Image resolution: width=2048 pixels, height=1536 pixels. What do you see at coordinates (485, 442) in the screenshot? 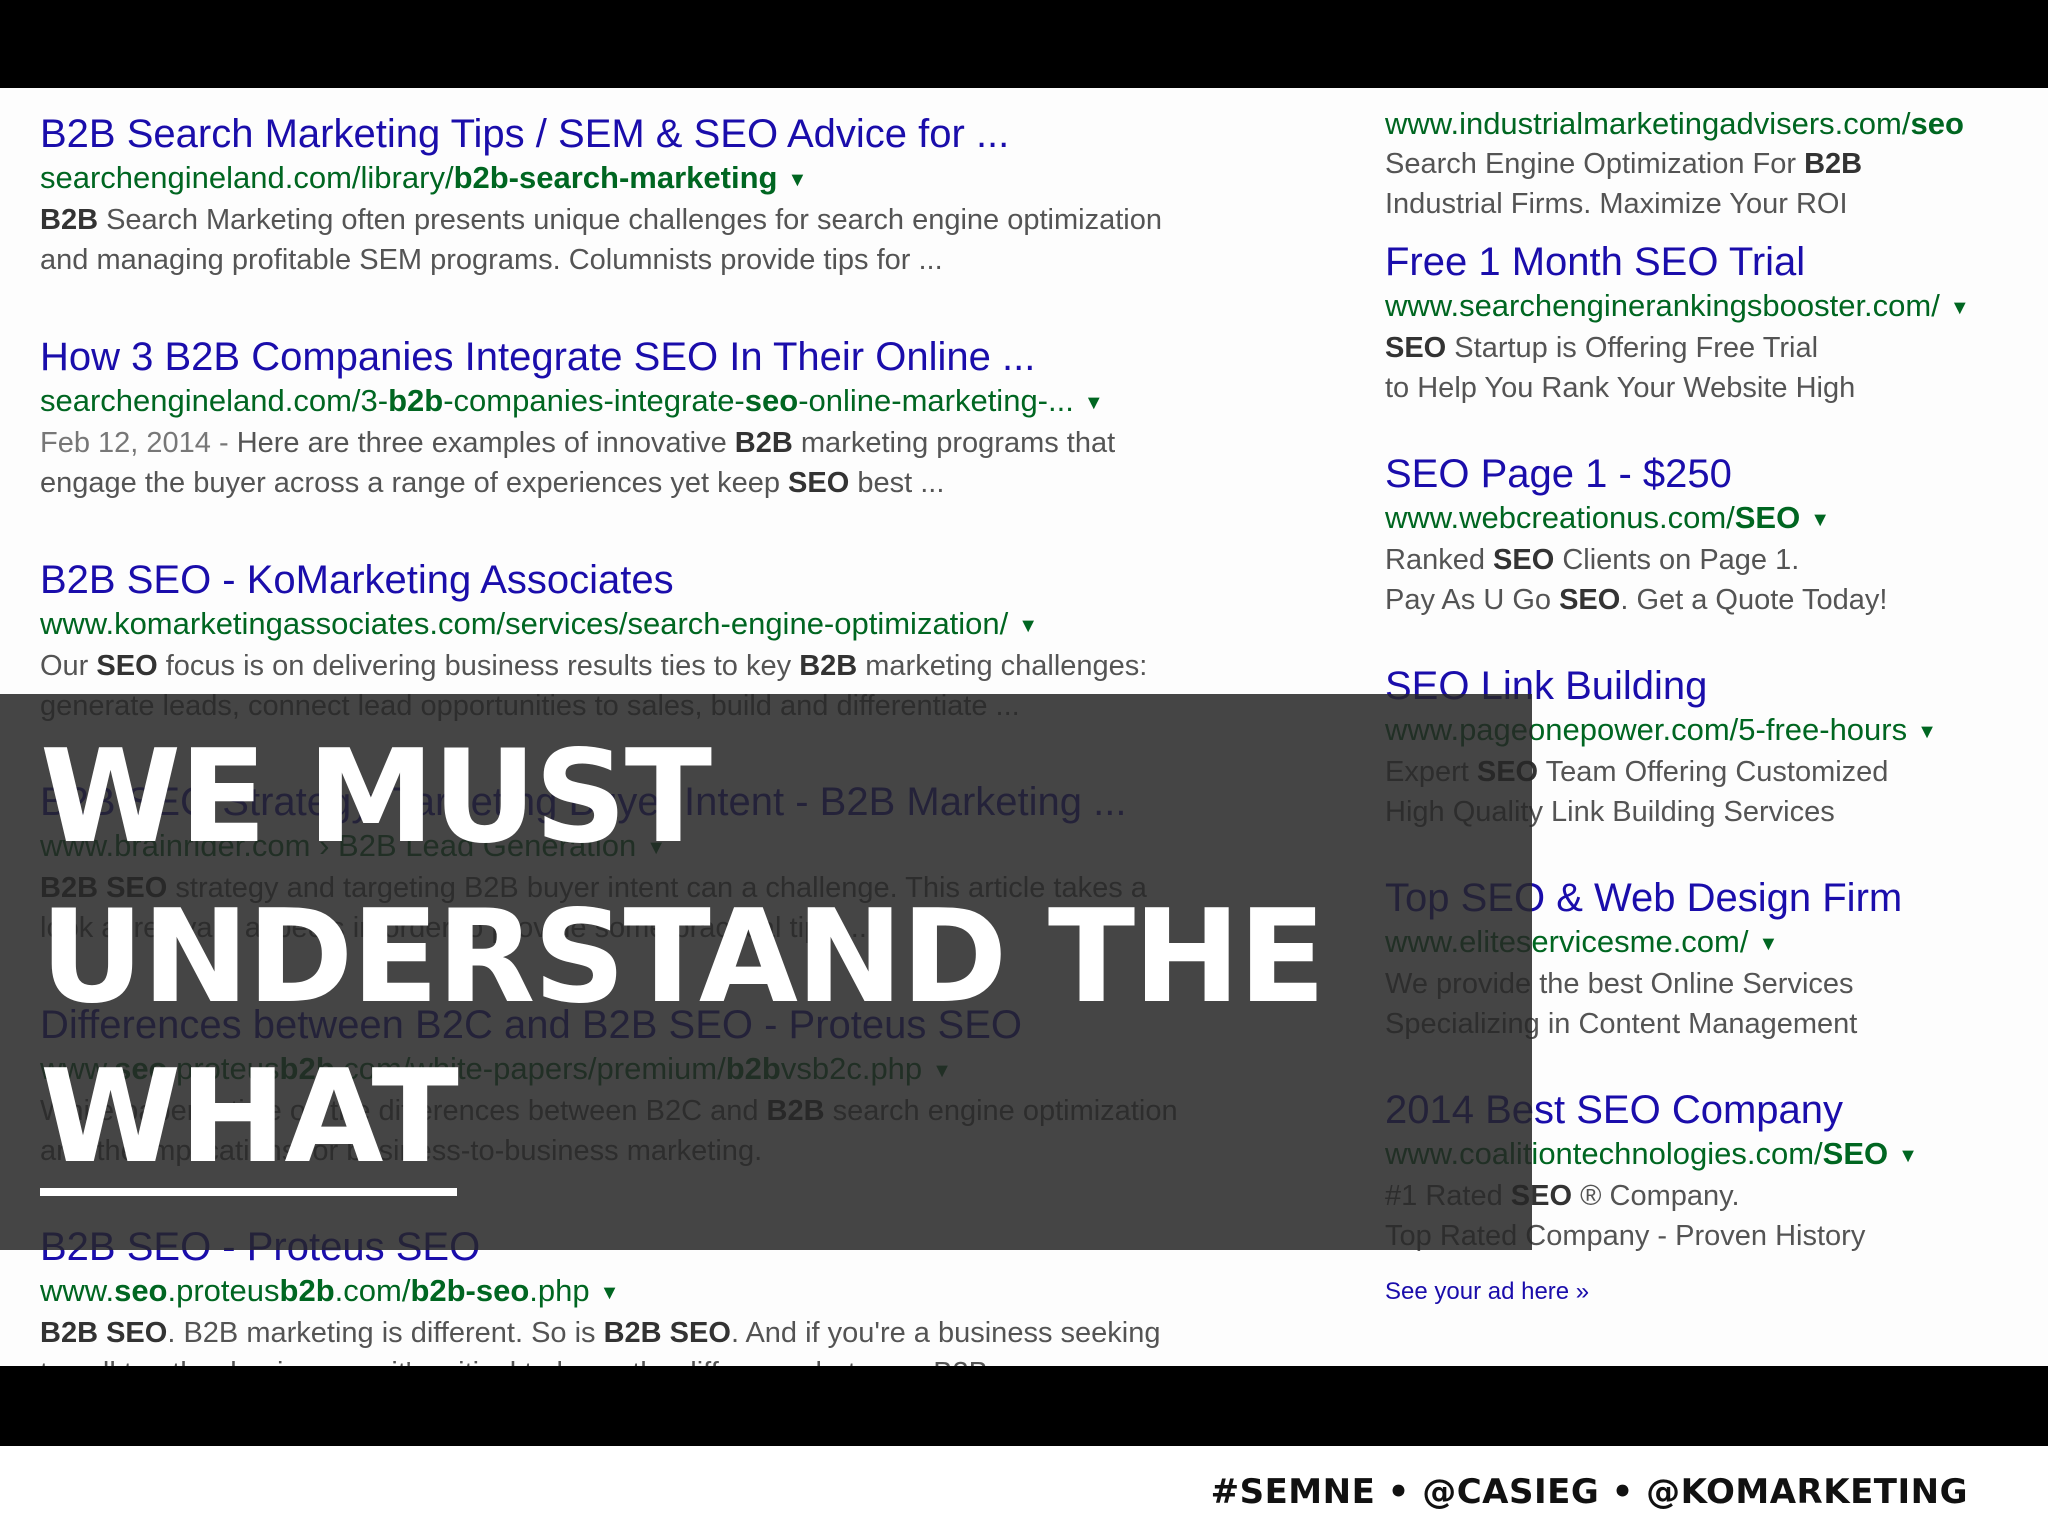
I see `text-segment: Here are three examples of innovative` at bounding box center [485, 442].